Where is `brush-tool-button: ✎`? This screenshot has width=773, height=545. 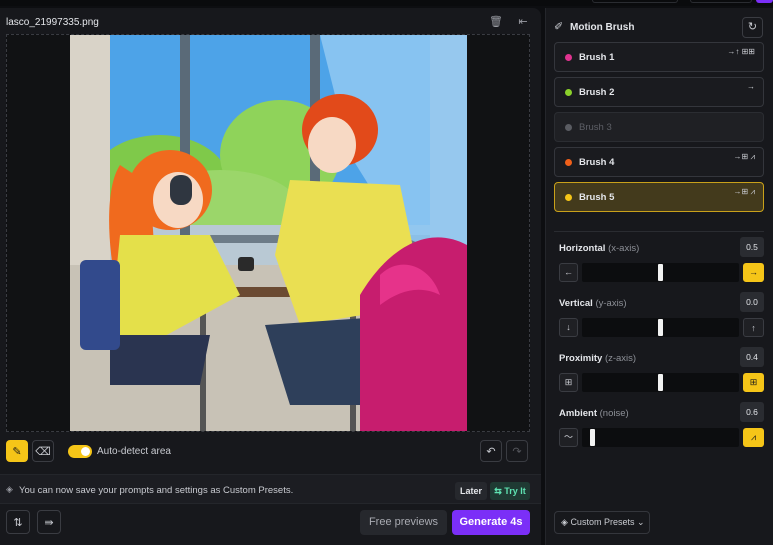 brush-tool-button: ✎ is located at coordinates (17, 451).